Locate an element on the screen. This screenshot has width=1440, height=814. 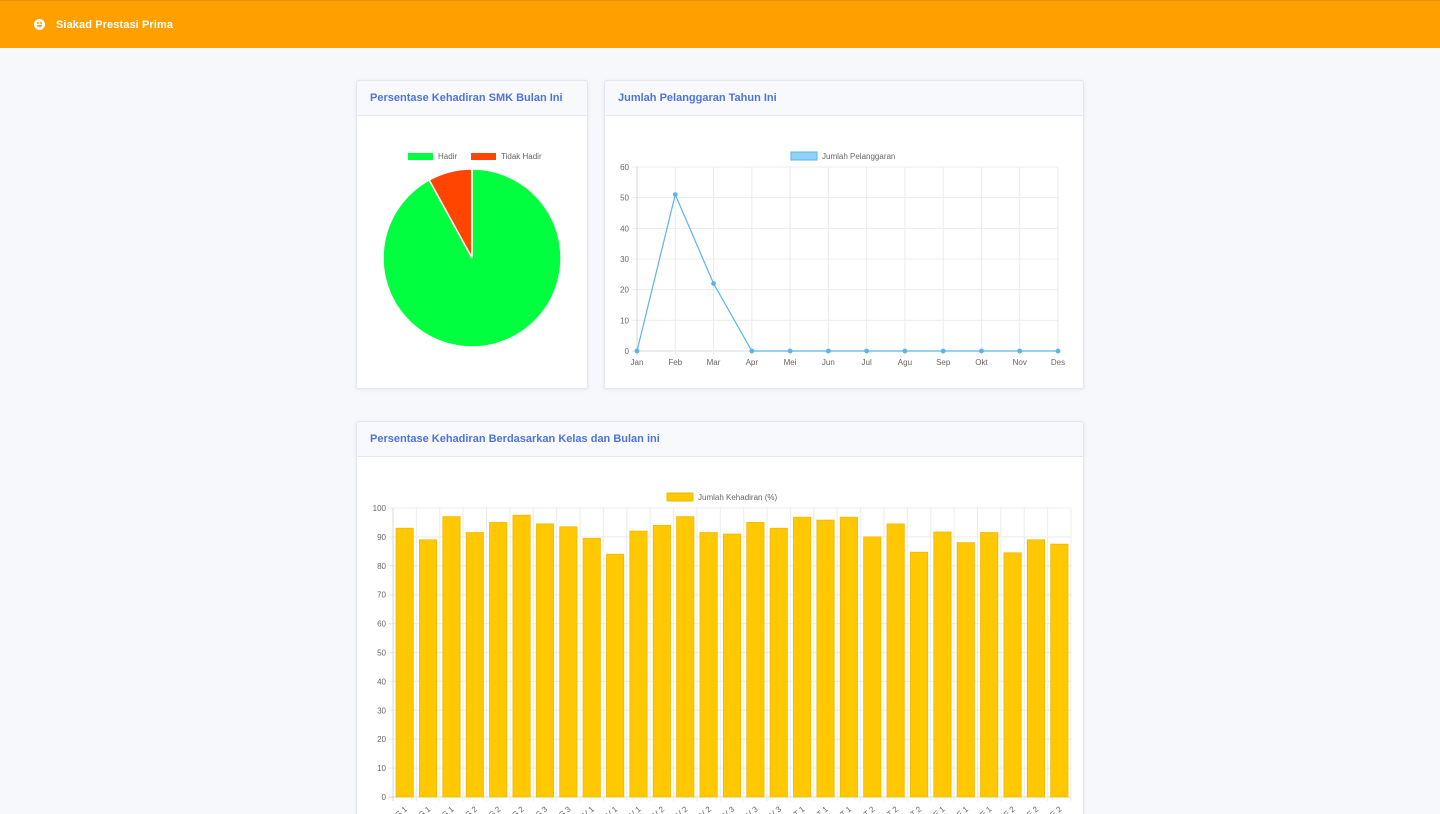
x-tick-label: Feb is located at coordinates (675, 362).